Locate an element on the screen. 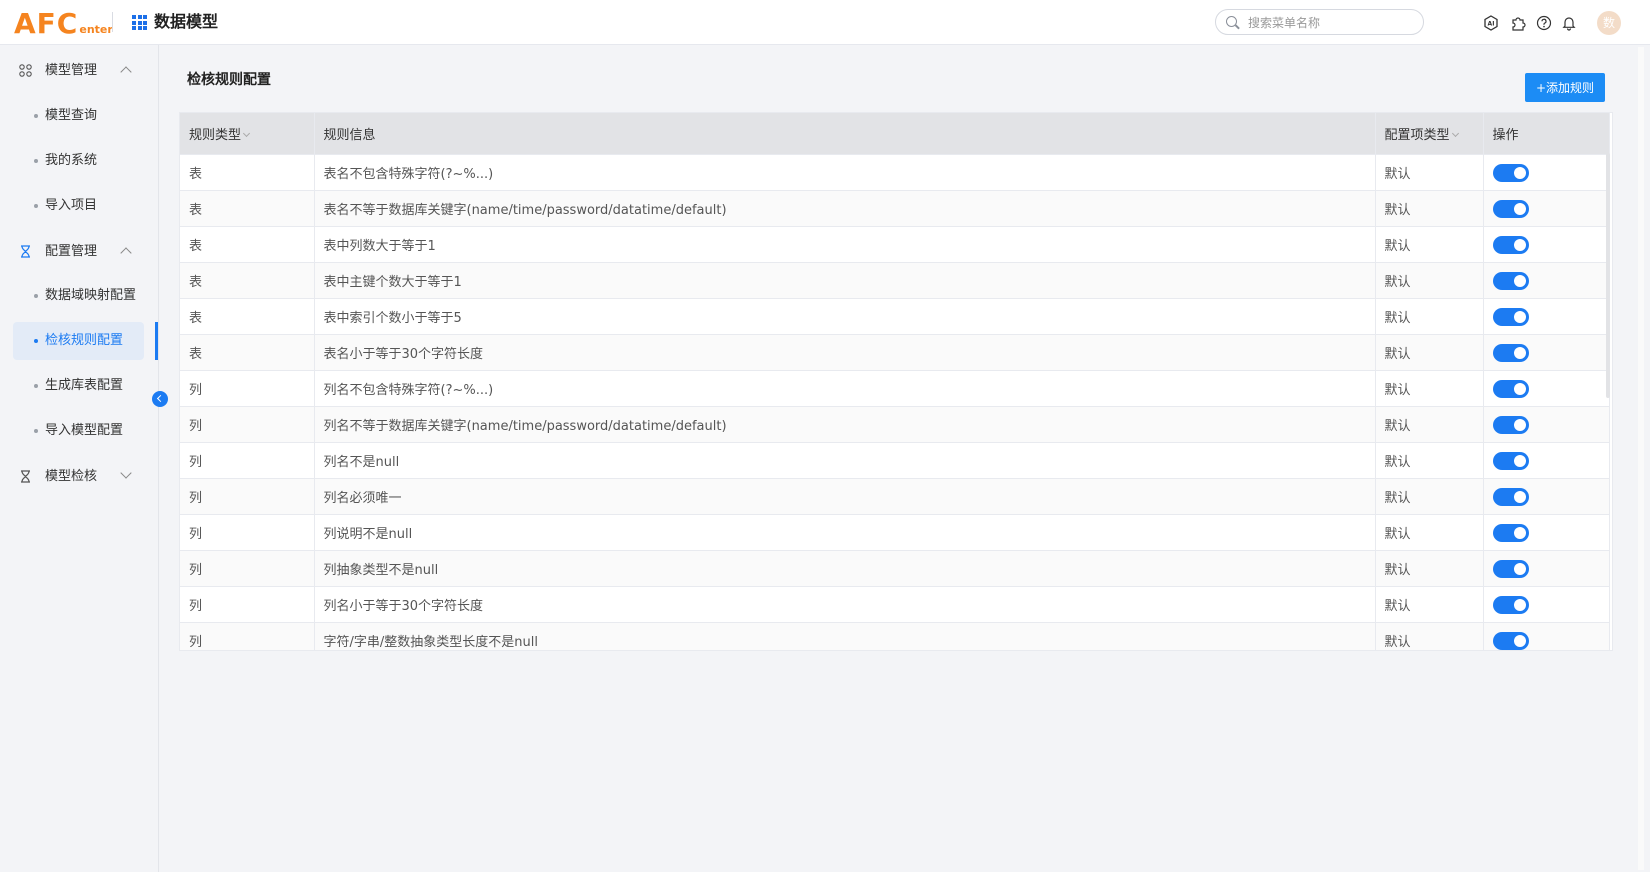 Image resolution: width=1650 pixels, height=872 pixels. page-title: 检核规则配置 is located at coordinates (229, 80).